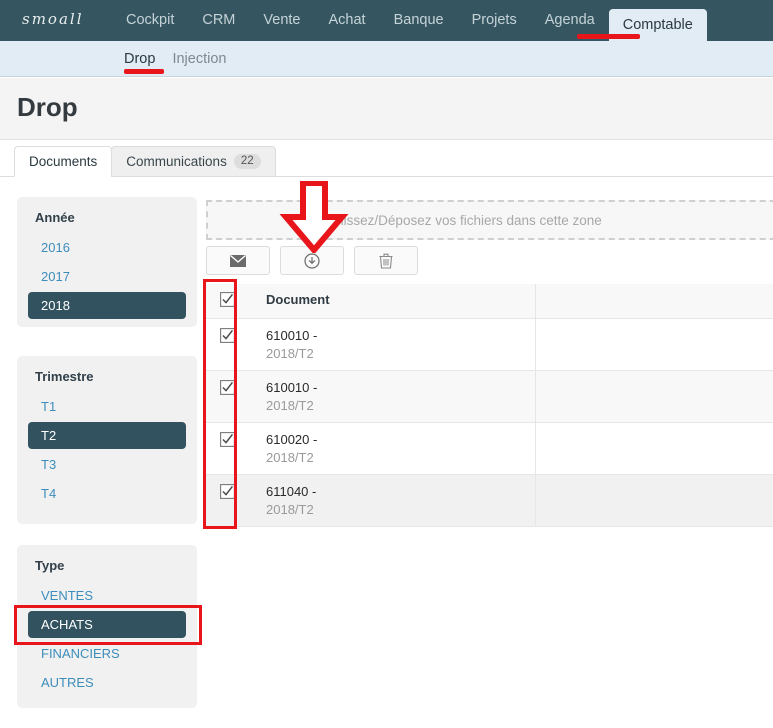 The image size is (773, 728). I want to click on tab-communications-badge: 22, so click(247, 161).